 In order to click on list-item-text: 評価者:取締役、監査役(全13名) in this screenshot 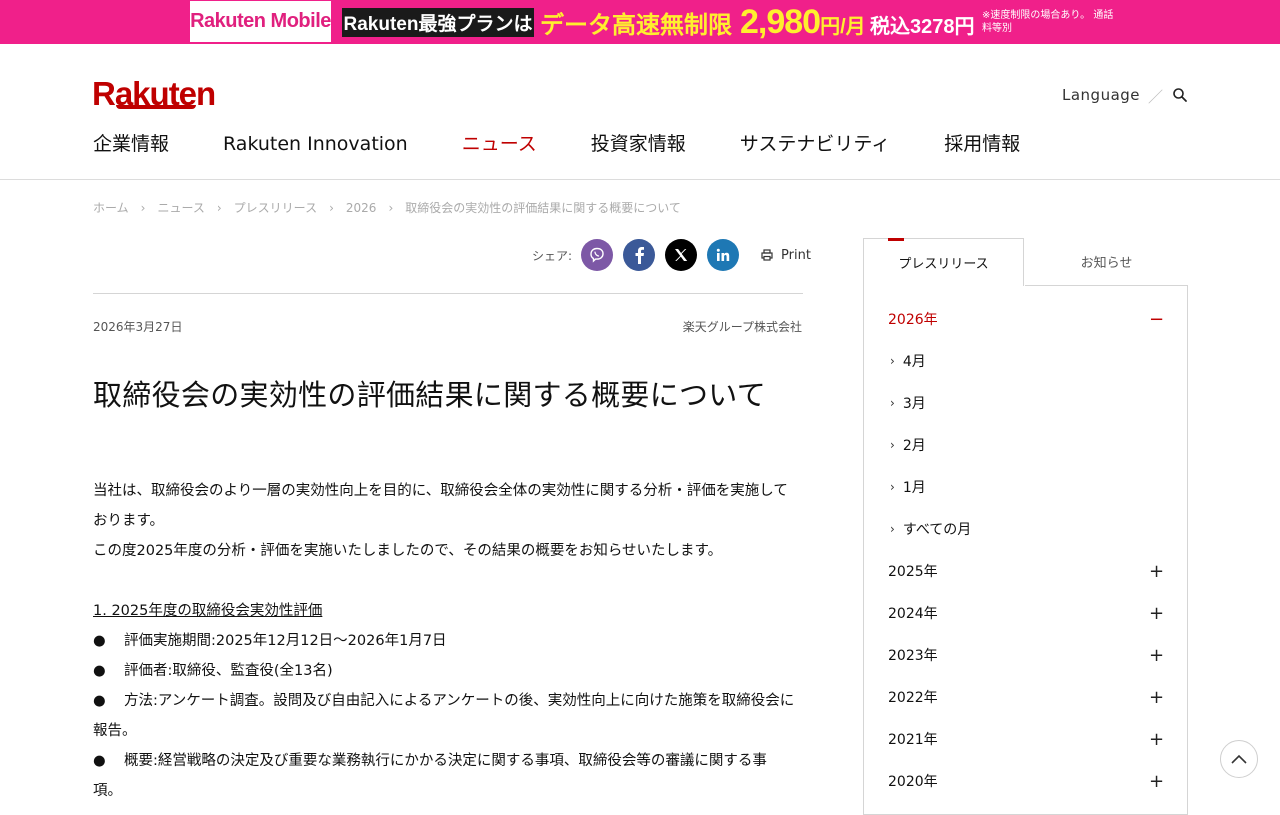, I will do `click(228, 671)`.